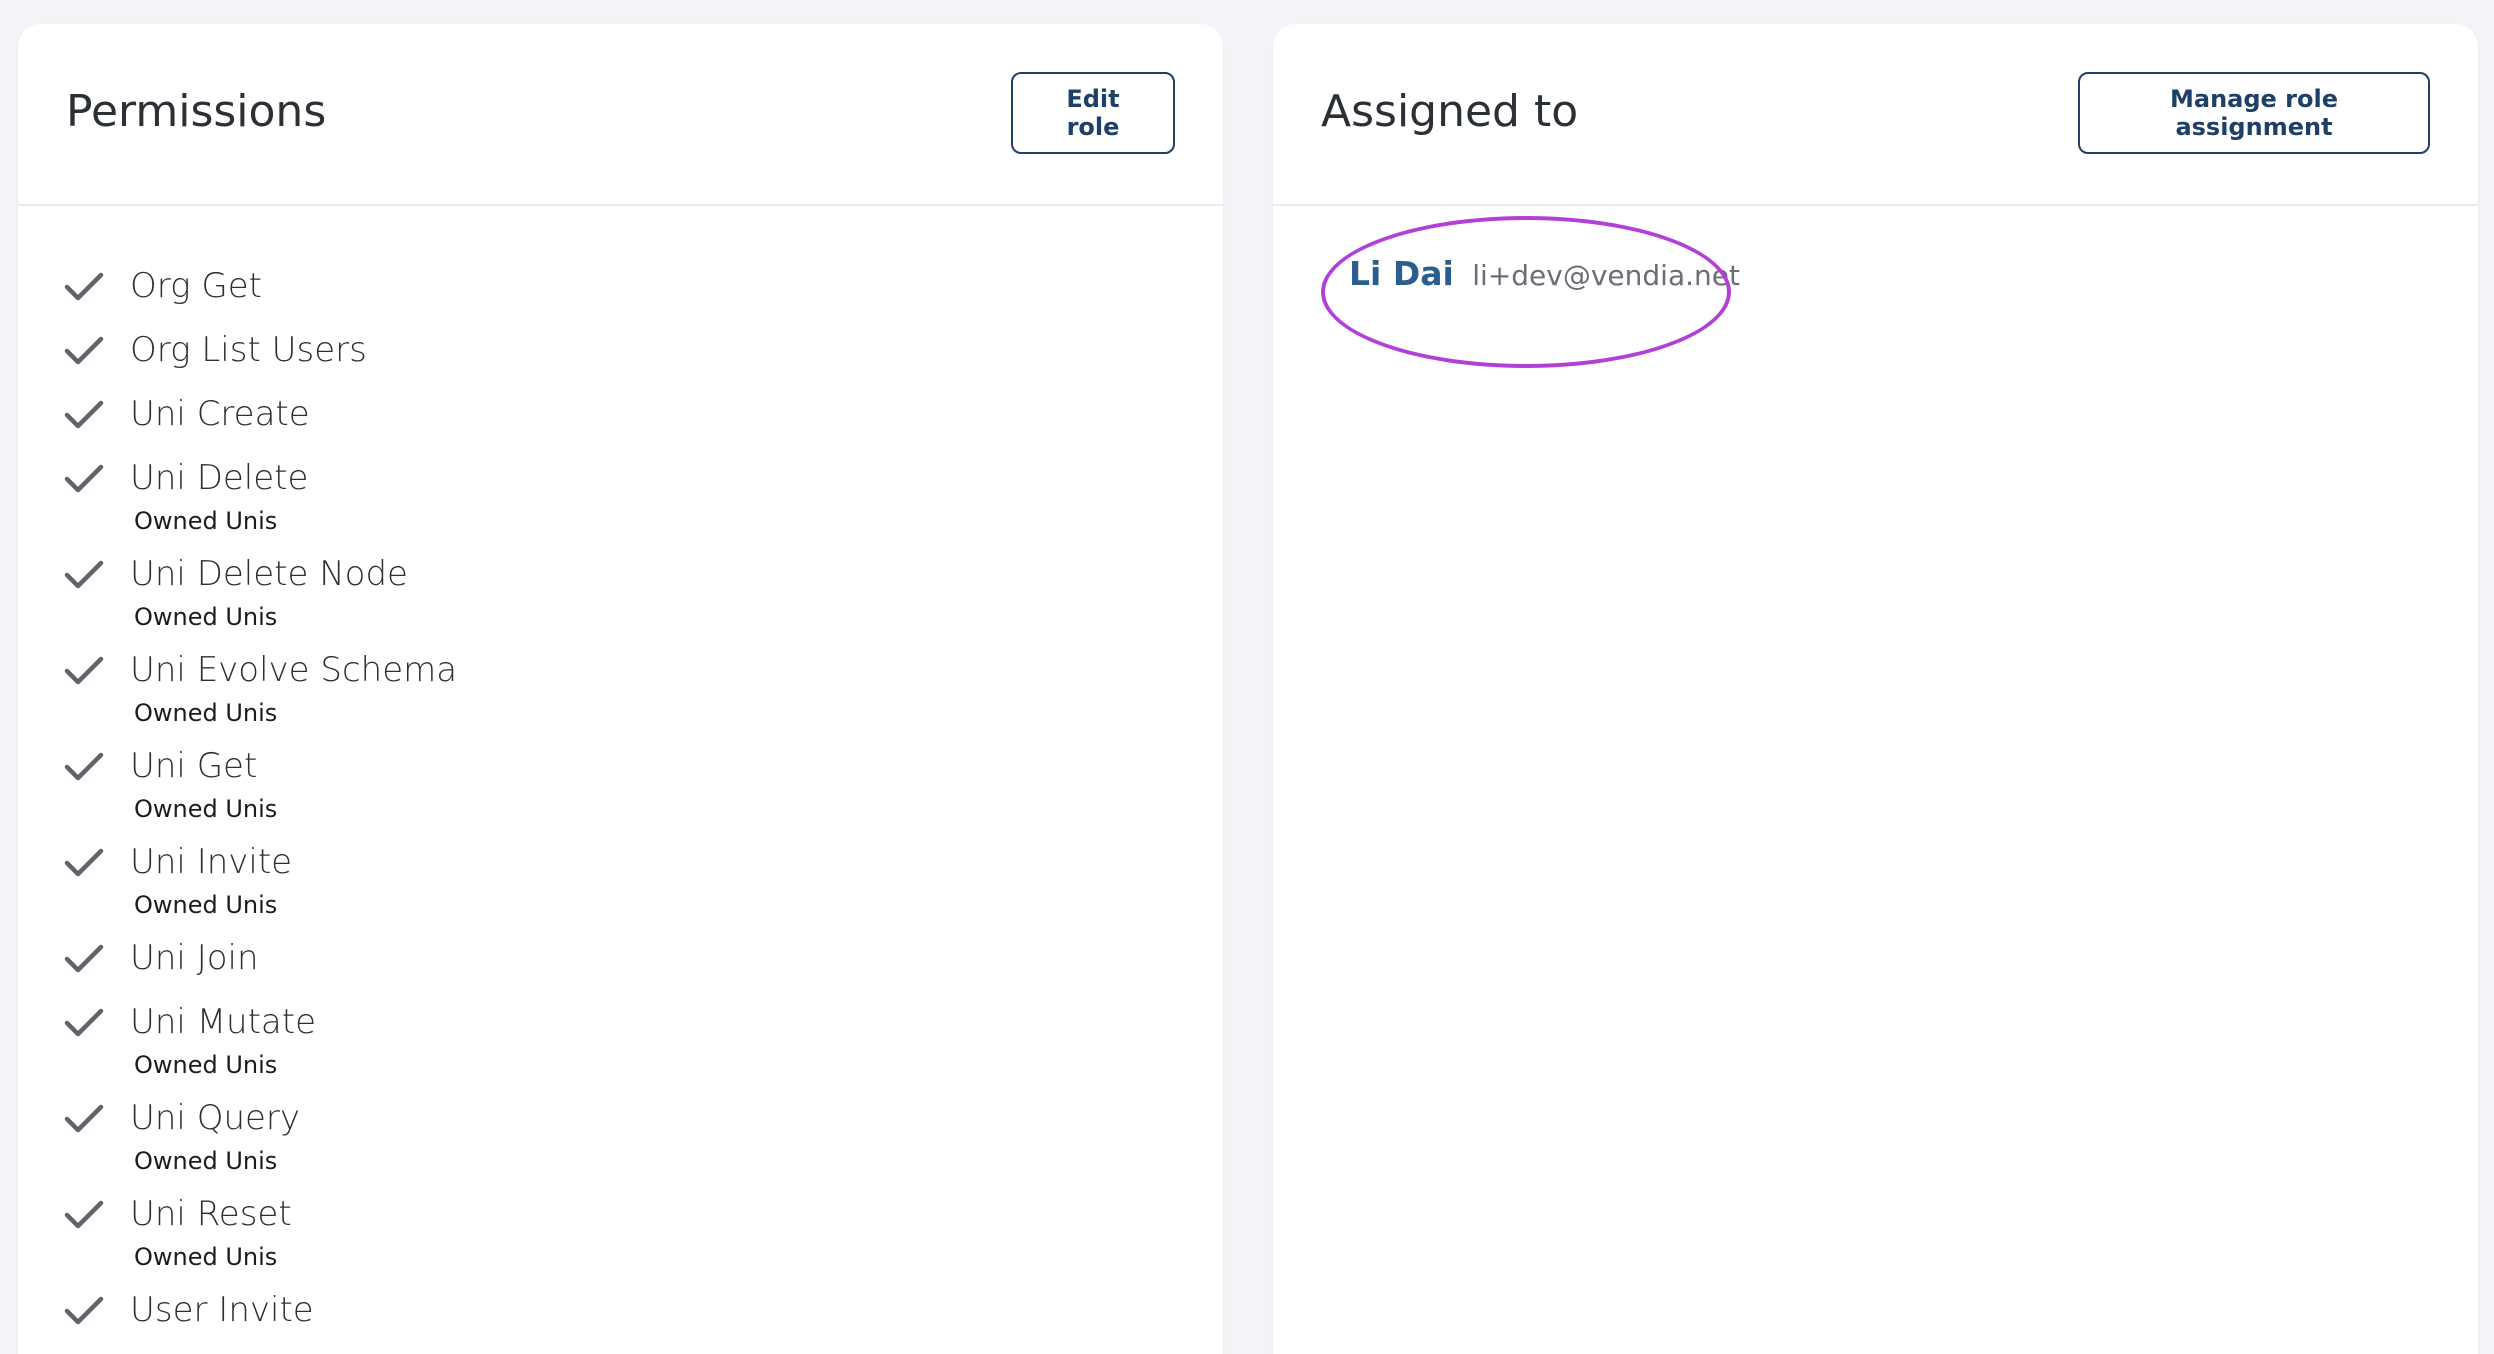 This screenshot has height=1354, width=2494. Describe the element at coordinates (1606, 275) in the screenshot. I see `assignee-email: li+dev@vendia.net` at that location.